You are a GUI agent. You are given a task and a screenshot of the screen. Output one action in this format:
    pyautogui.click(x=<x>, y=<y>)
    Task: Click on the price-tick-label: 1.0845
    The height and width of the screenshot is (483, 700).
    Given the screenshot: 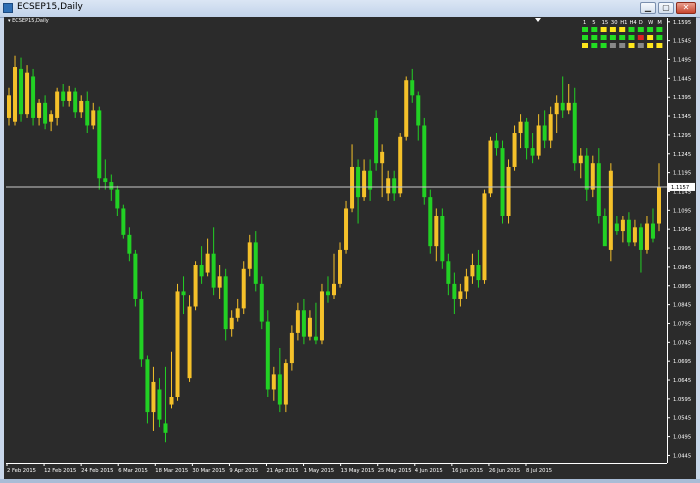 What is the action you would take?
    pyautogui.click(x=682, y=306)
    